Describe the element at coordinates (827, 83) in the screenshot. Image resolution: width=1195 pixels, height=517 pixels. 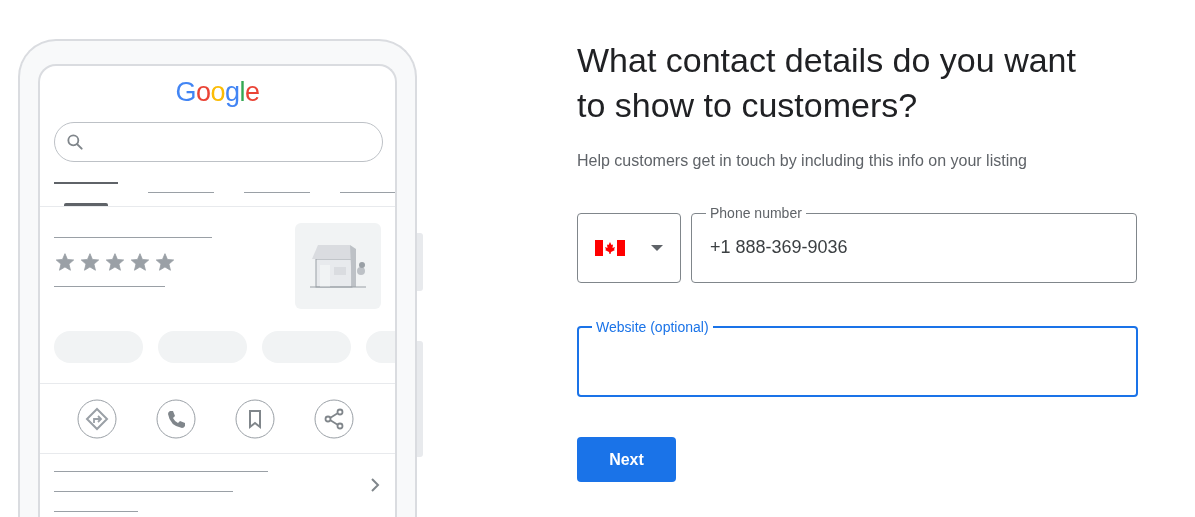
I see `page-title: What contact details do you want to show to customers?` at that location.